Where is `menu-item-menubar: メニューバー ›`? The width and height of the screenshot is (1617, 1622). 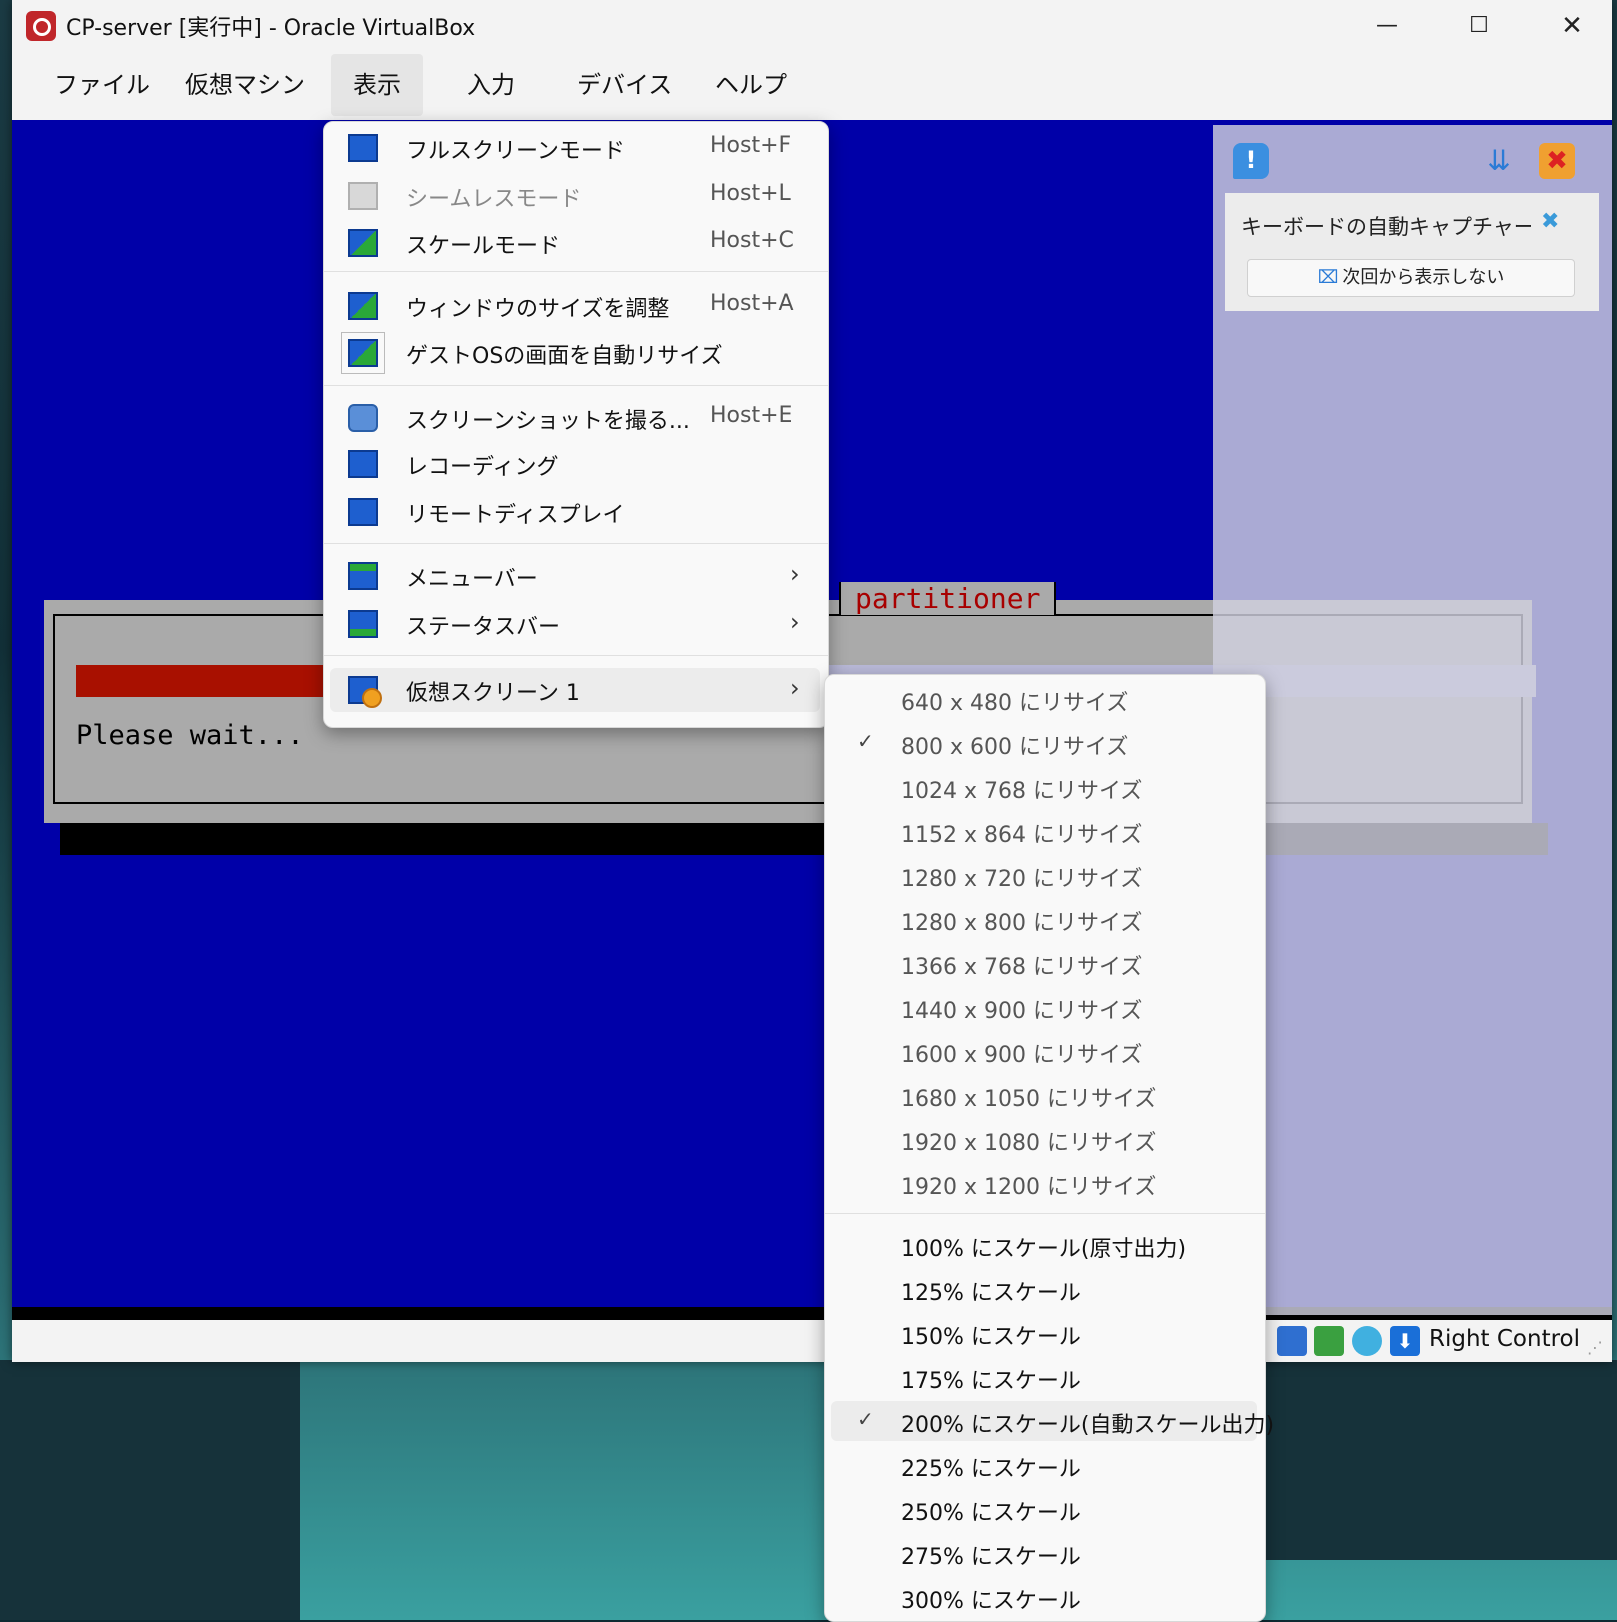
menu-item-menubar: メニューバー › is located at coordinates (575, 576).